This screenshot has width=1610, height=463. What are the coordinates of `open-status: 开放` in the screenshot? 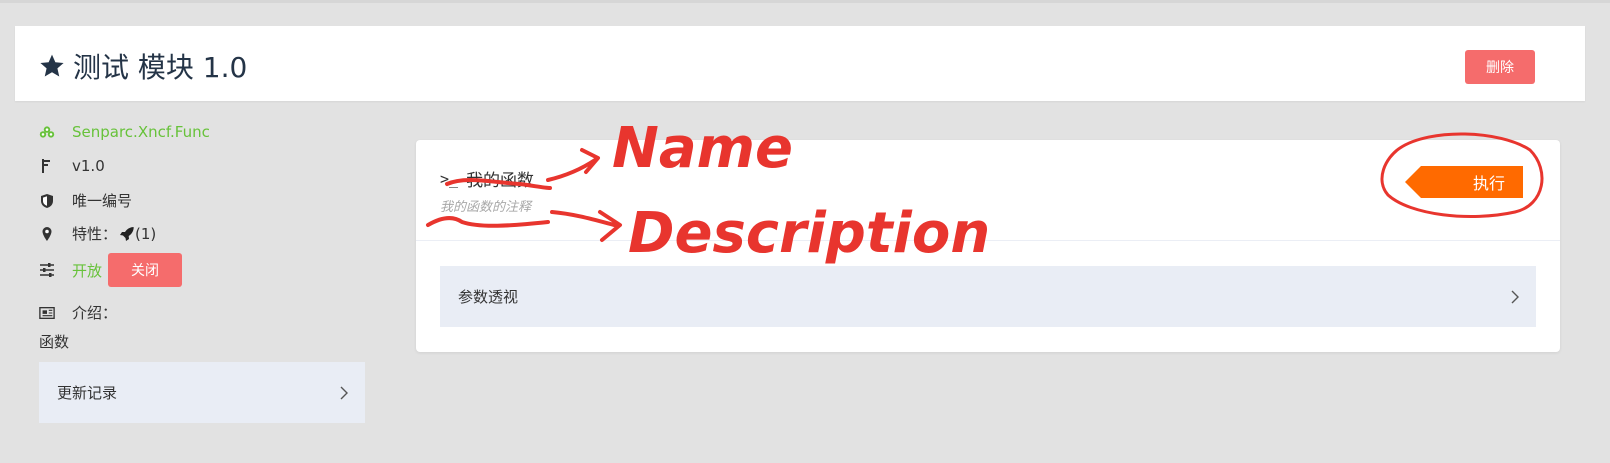 It's located at (87, 270).